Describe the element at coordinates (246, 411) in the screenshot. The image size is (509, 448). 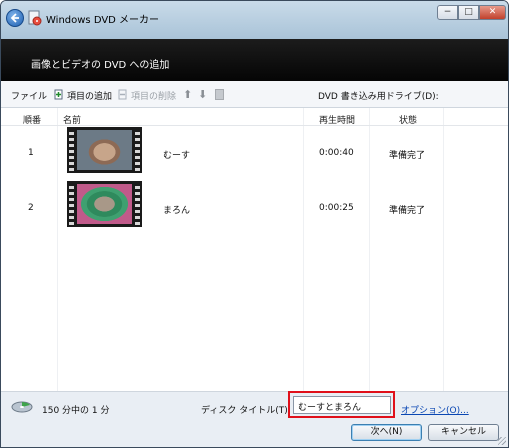
I see `disc-title-label: ディスク タイトル(T):` at that location.